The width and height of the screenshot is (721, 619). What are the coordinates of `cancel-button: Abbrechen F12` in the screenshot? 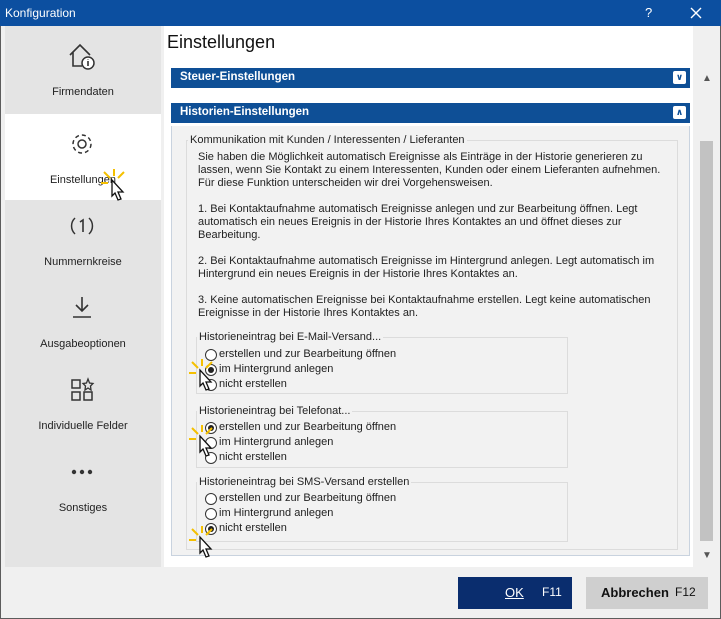 It's located at (647, 593).